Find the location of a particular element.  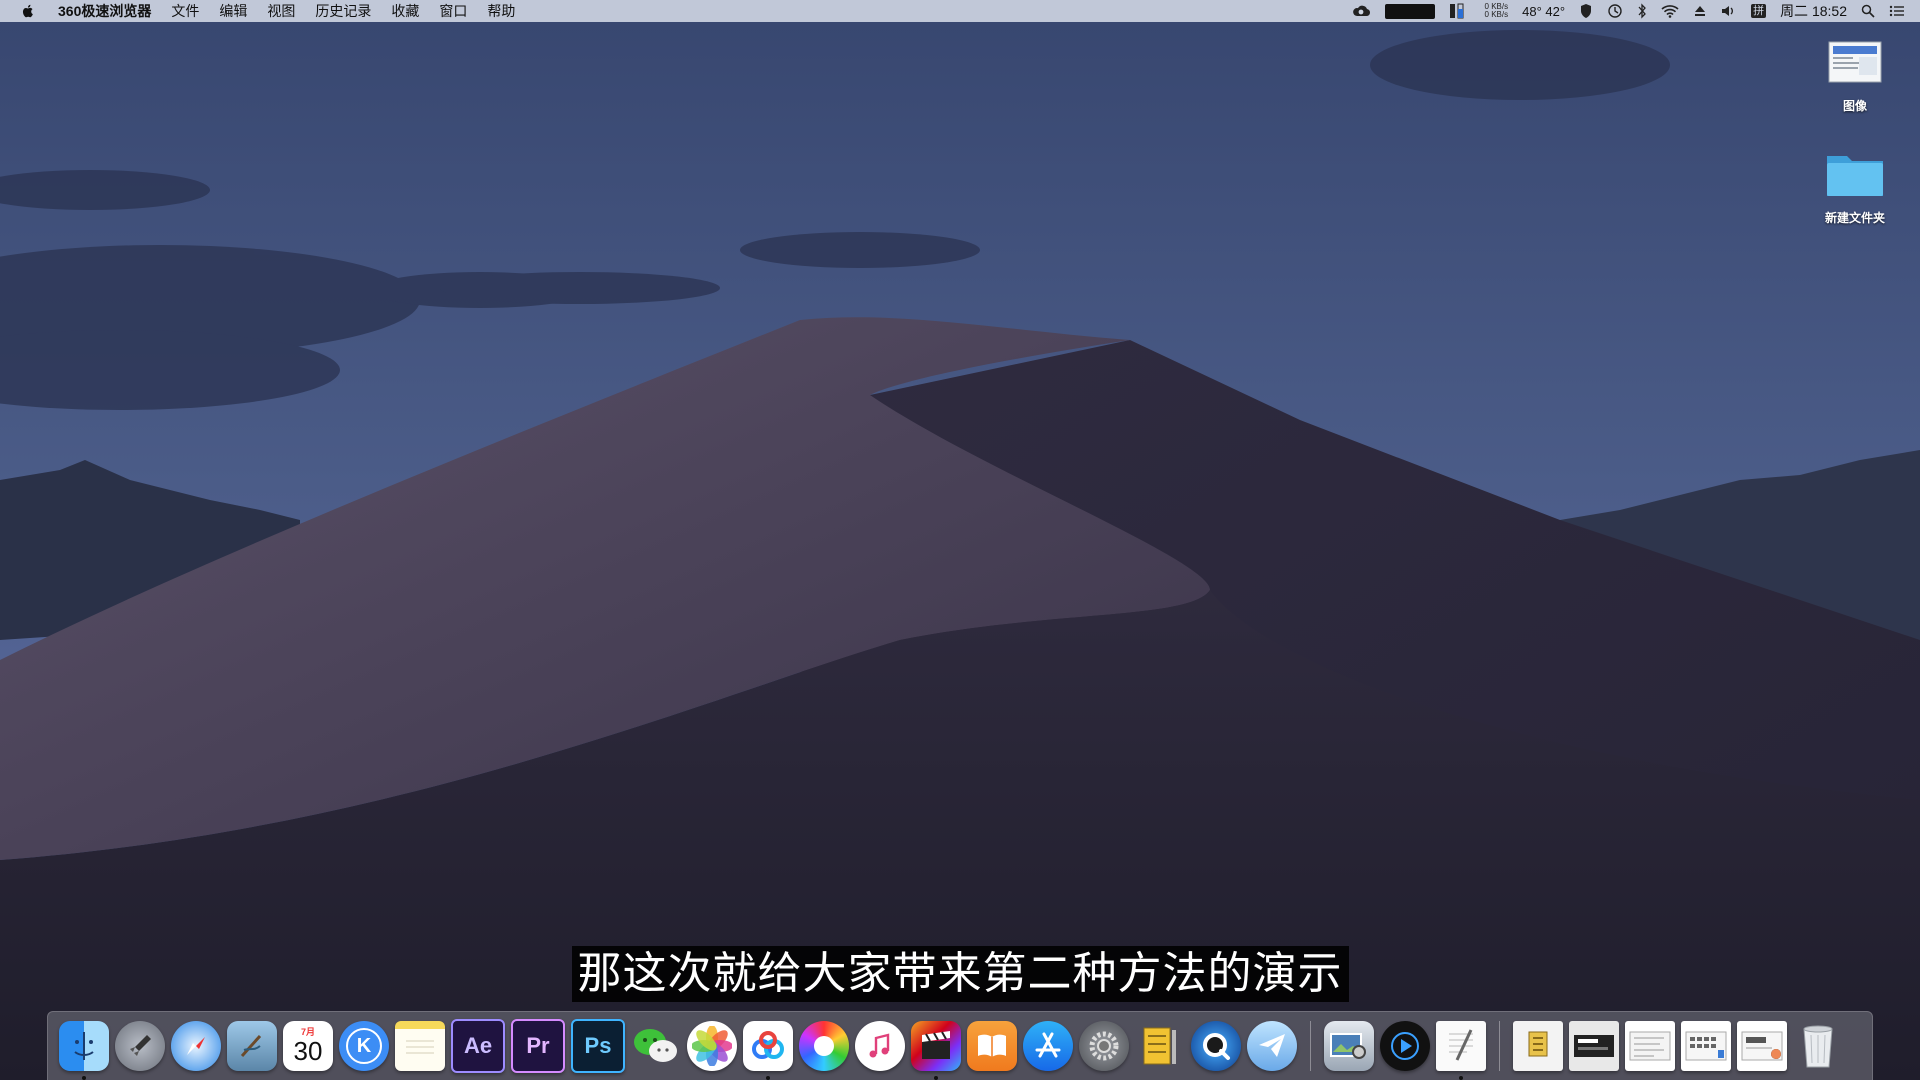

pr-label: Pr is located at coordinates (538, 1045).